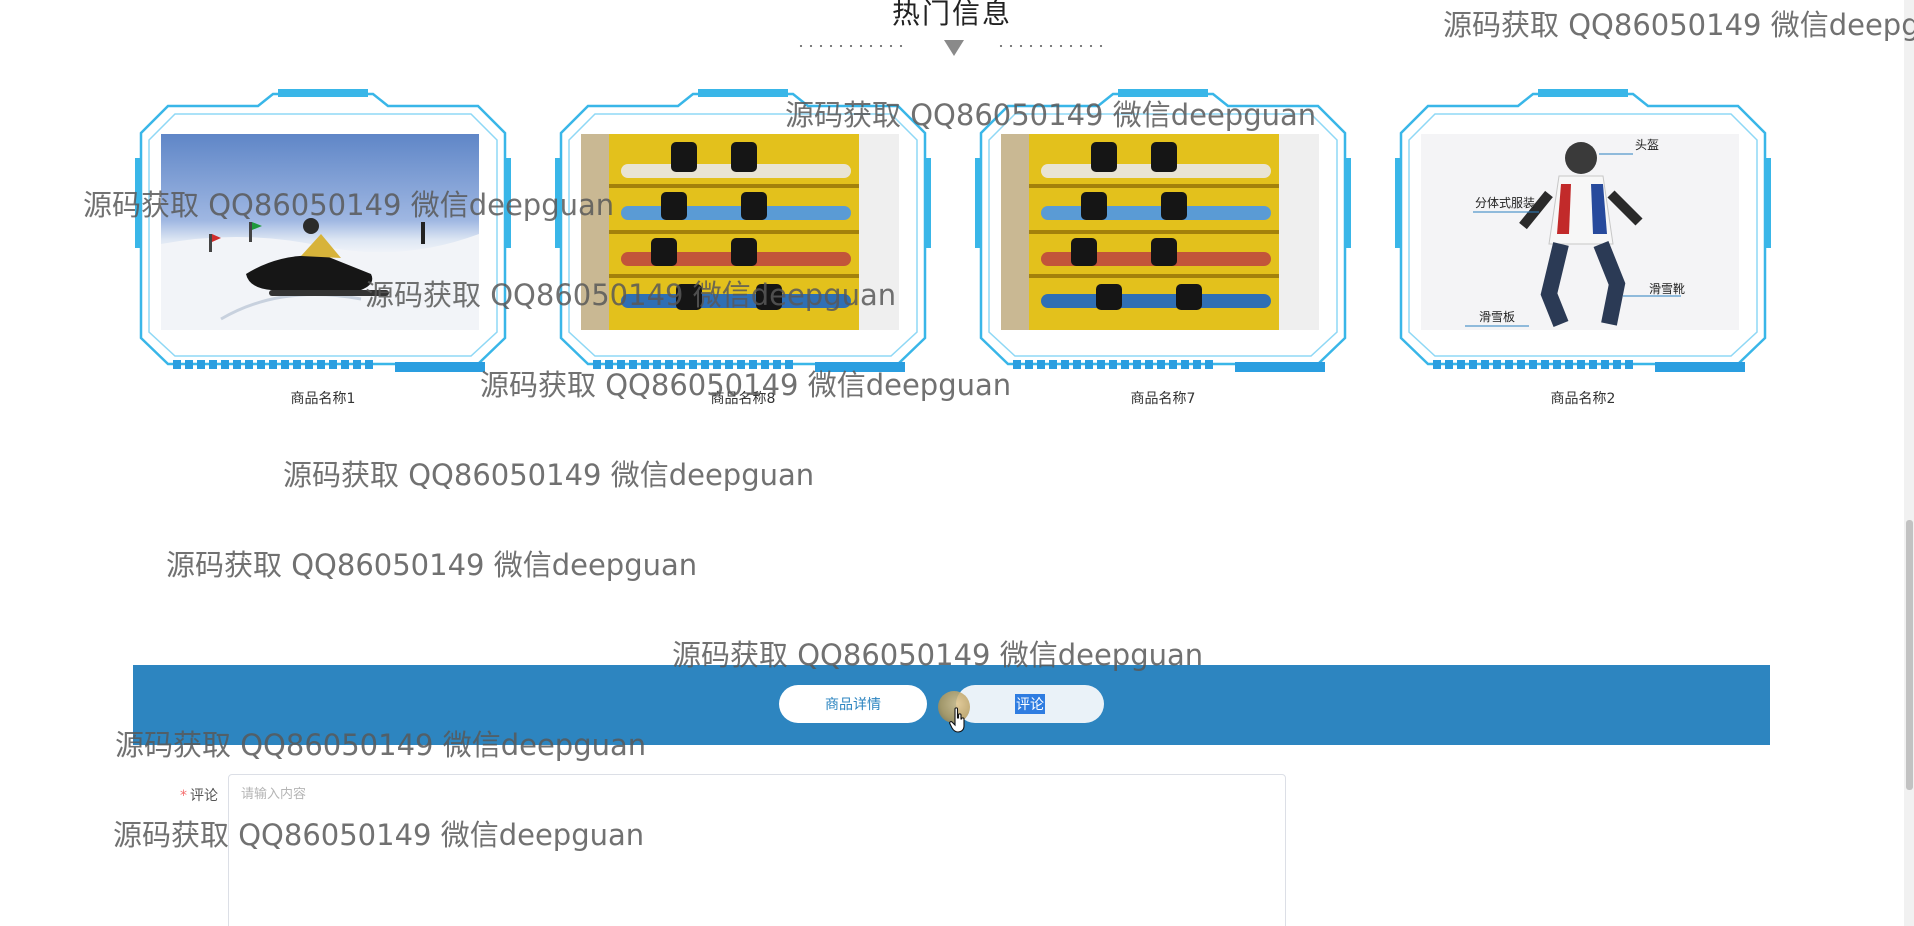 The width and height of the screenshot is (1914, 926). I want to click on snowmobile-photo, so click(320, 232).